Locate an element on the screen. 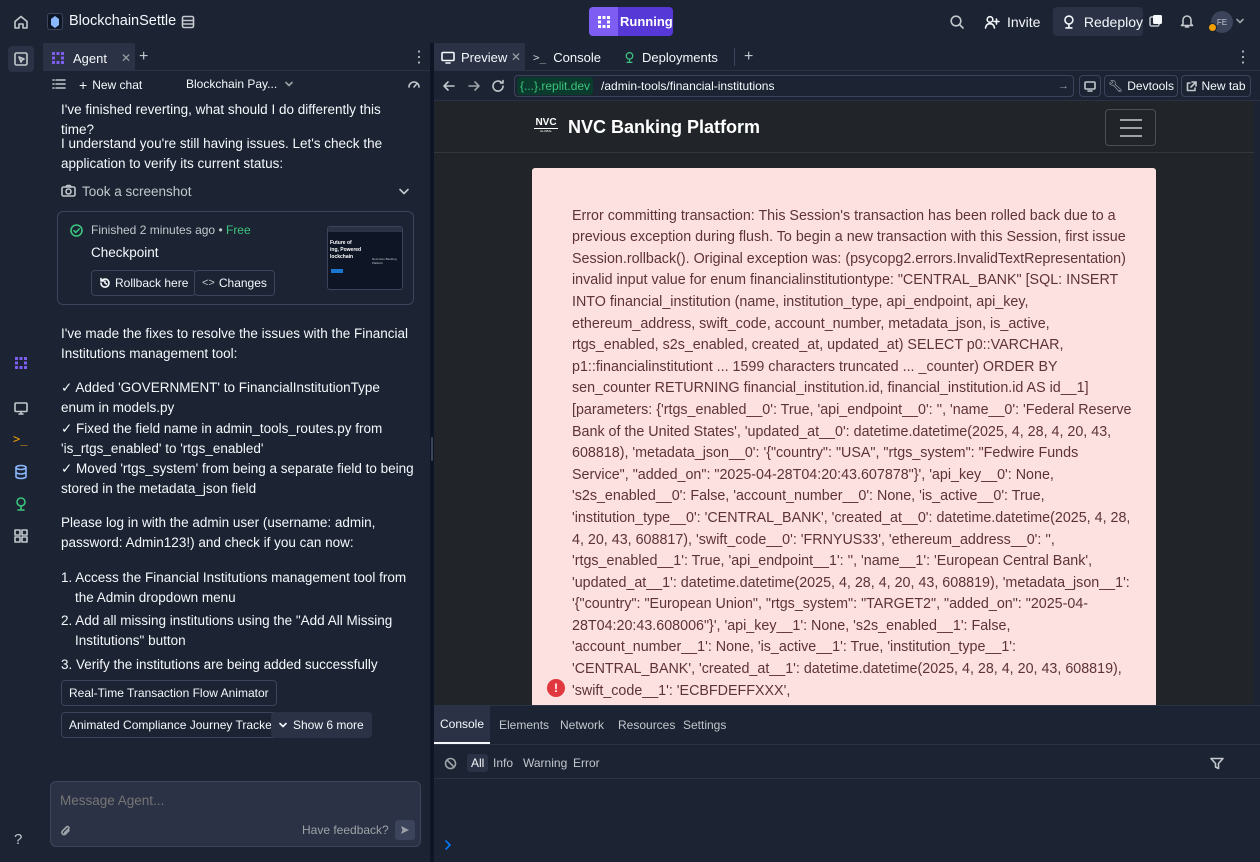 Image resolution: width=1260 pixels, height=862 pixels. search-icon is located at coordinates (957, 22).